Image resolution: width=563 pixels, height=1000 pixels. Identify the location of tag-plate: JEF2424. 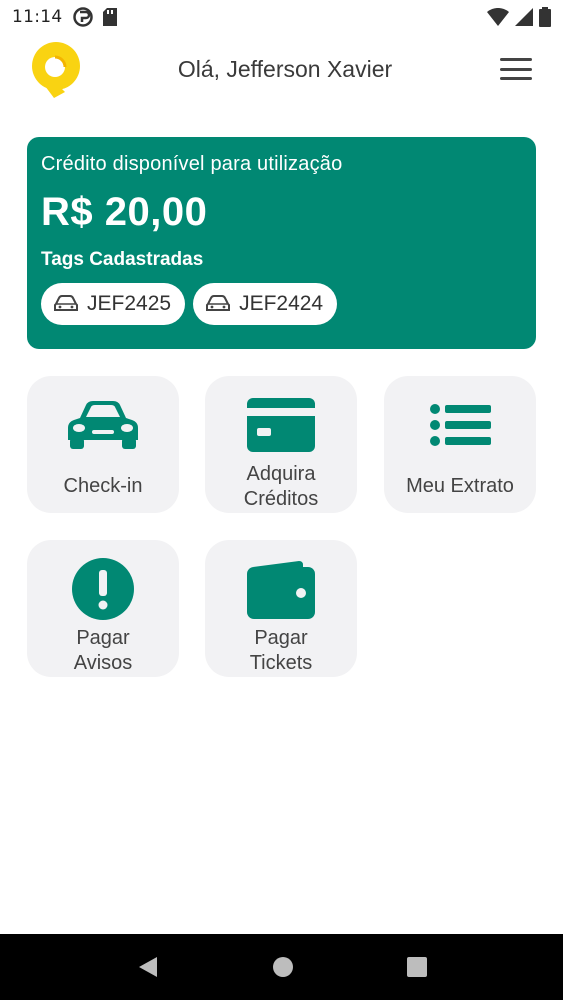
(281, 303).